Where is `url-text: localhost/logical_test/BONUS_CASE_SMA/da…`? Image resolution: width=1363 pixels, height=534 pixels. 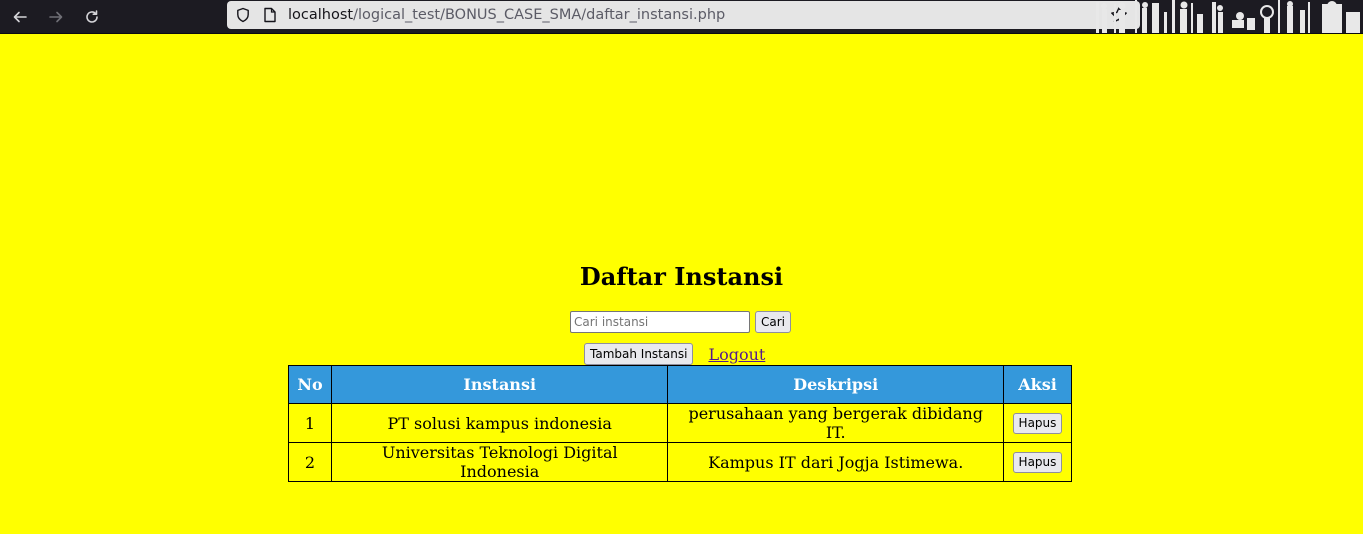
url-text: localhost/logical_test/BONUS_CASE_SMA/da… is located at coordinates (507, 15).